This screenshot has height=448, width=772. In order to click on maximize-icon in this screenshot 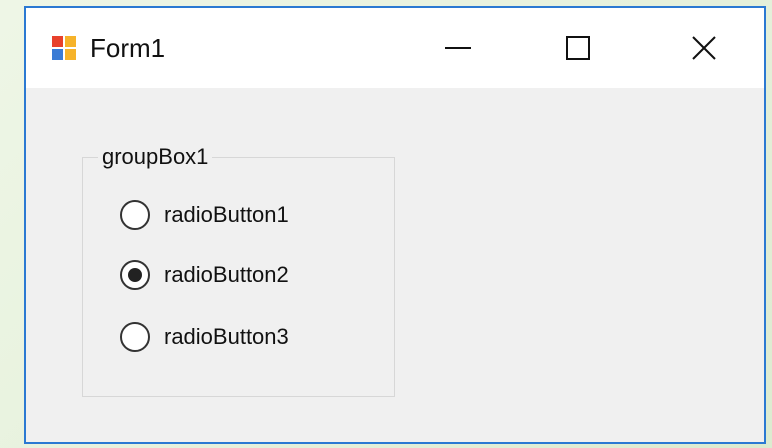, I will do `click(578, 48)`.